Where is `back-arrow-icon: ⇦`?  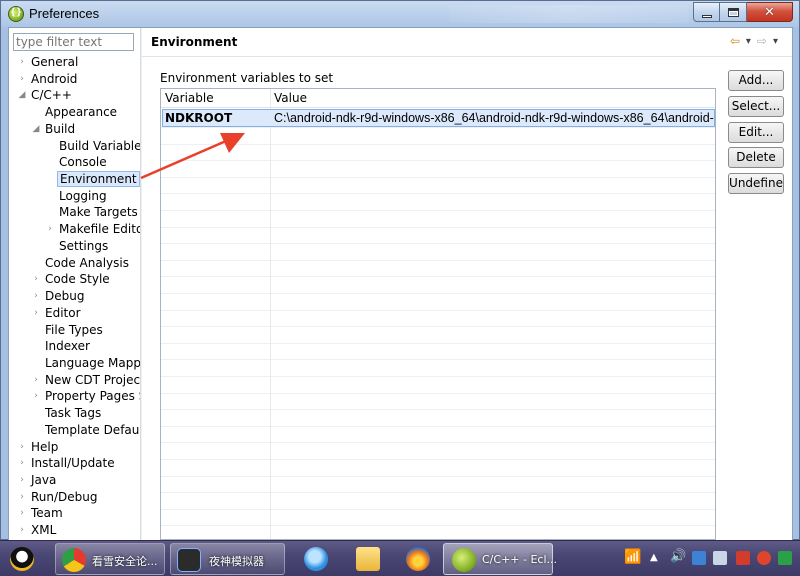
back-arrow-icon: ⇦ is located at coordinates (735, 41).